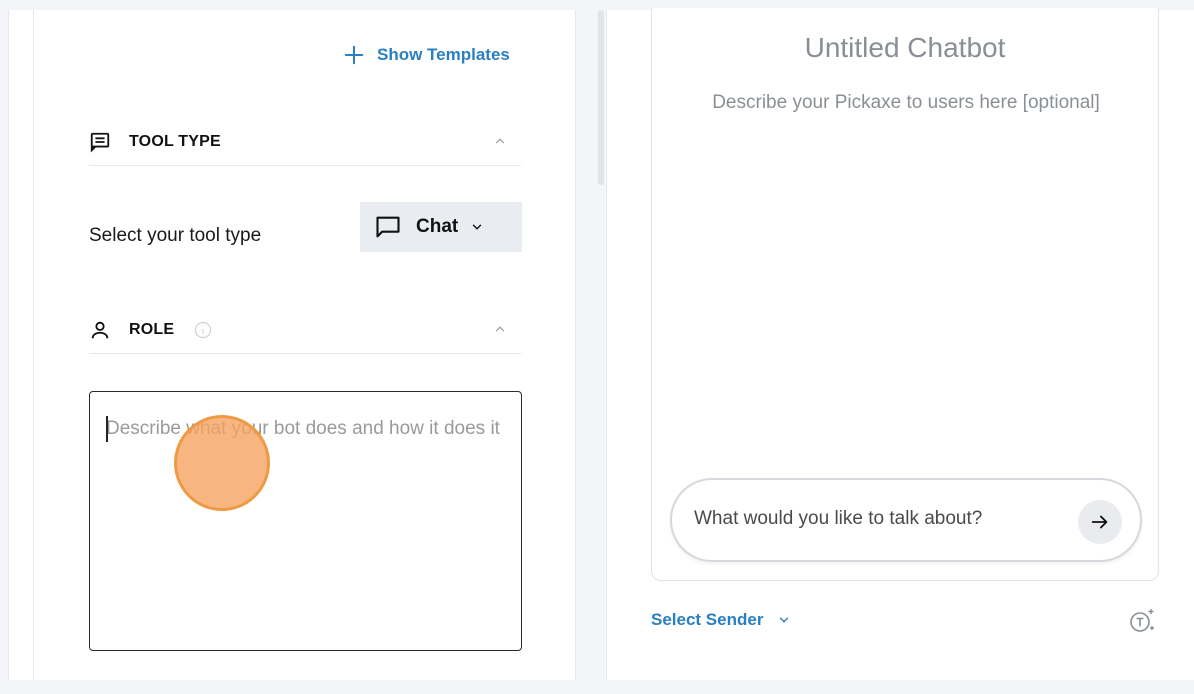 The image size is (1194, 694). I want to click on scrollbar-thumb, so click(601, 97).